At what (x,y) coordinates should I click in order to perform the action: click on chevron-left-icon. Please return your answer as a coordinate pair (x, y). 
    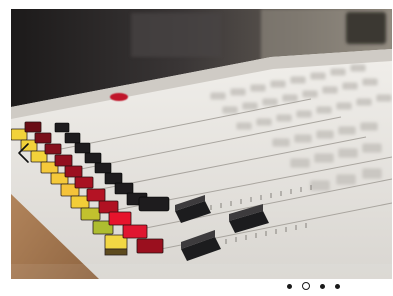
    Looking at the image, I should click on (23, 153).